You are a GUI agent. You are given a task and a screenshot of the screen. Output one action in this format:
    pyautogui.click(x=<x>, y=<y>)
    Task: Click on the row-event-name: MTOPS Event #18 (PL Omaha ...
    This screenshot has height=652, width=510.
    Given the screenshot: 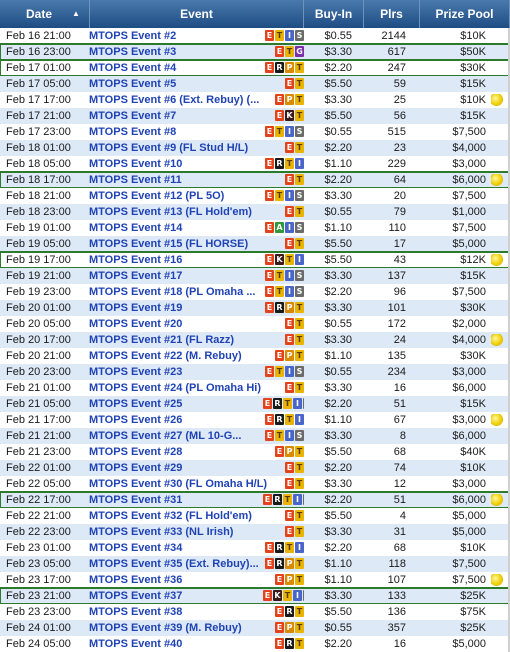 What is the action you would take?
    pyautogui.click(x=172, y=292)
    